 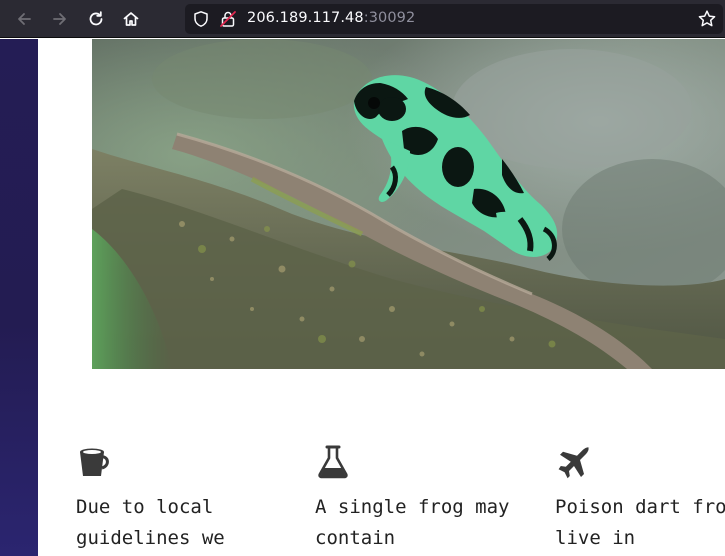 I want to click on sidebar-strip, so click(x=19, y=297).